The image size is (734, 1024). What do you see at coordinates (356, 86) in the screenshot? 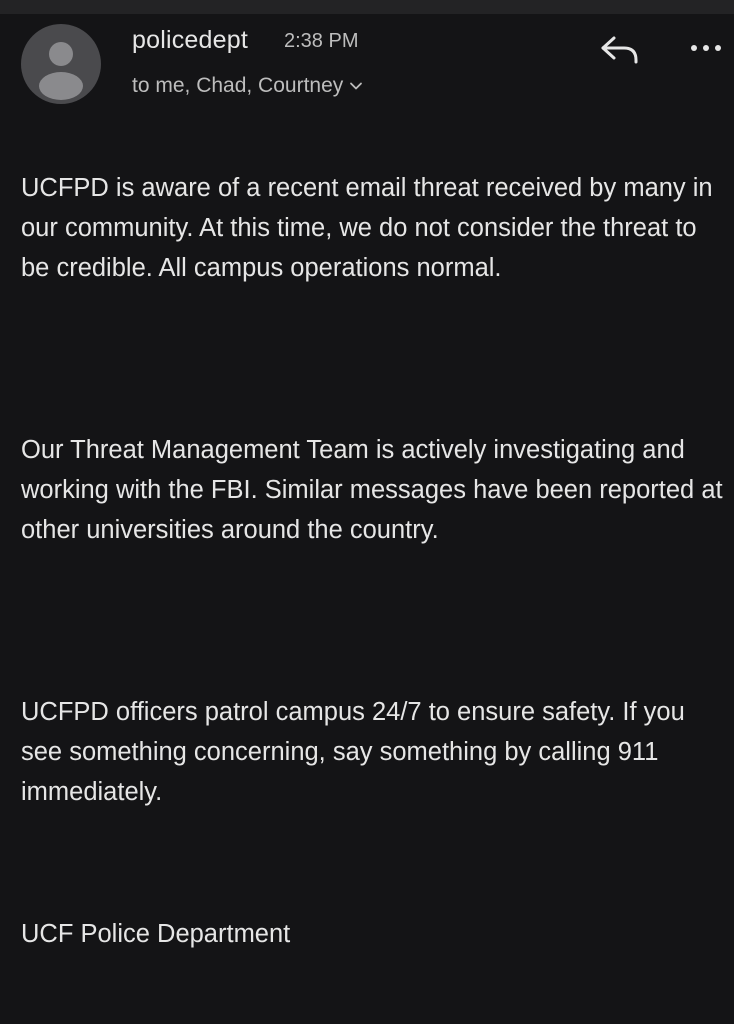
I see `chevron-down-icon` at bounding box center [356, 86].